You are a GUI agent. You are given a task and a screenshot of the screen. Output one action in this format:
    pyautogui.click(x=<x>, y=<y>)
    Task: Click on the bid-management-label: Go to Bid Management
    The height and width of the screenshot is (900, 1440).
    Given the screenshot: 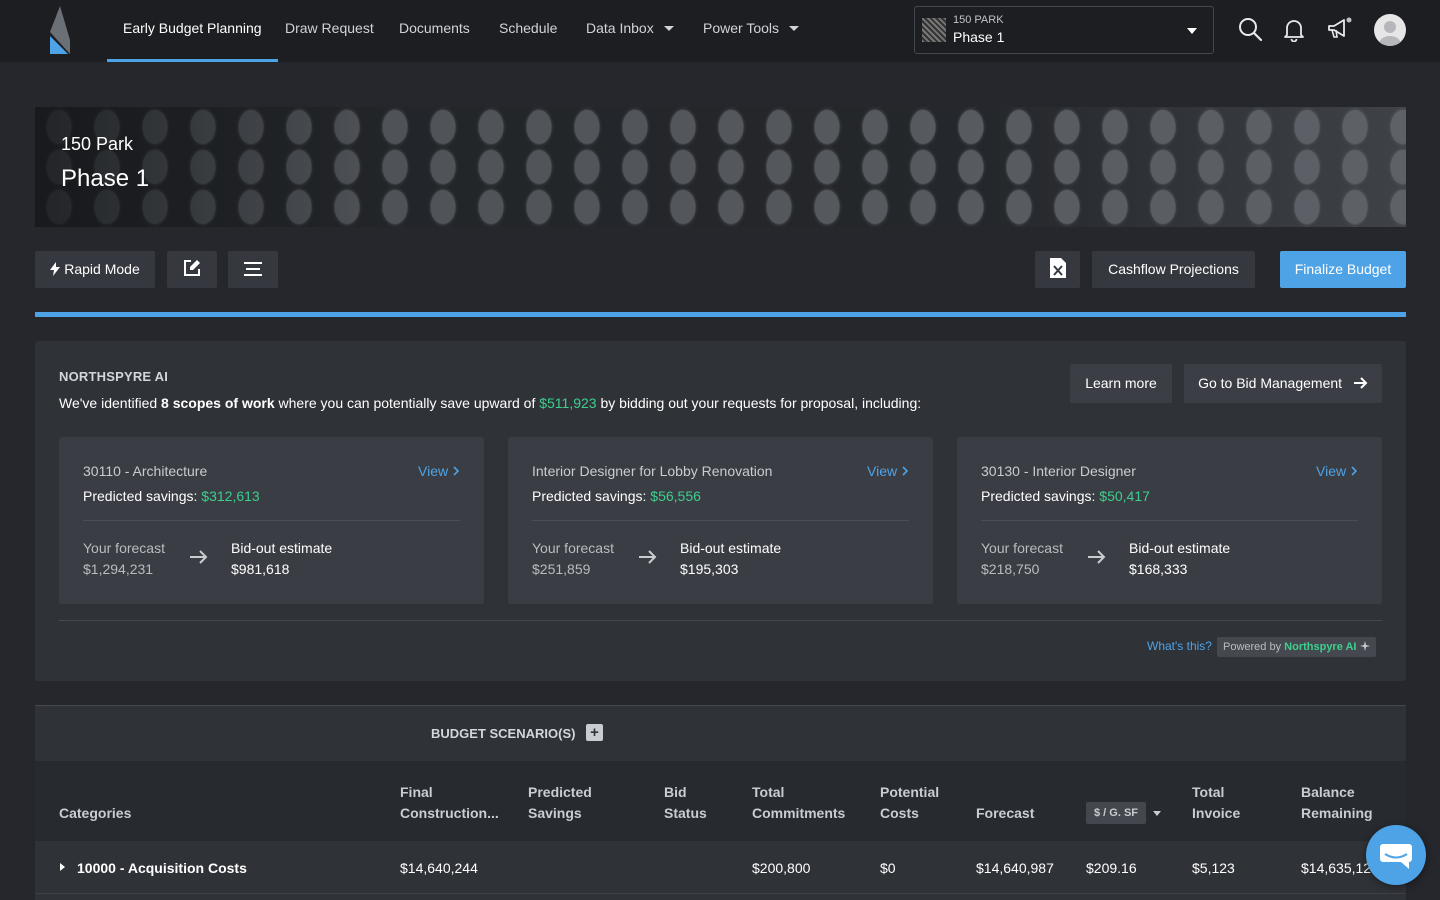 What is the action you would take?
    pyautogui.click(x=1270, y=383)
    